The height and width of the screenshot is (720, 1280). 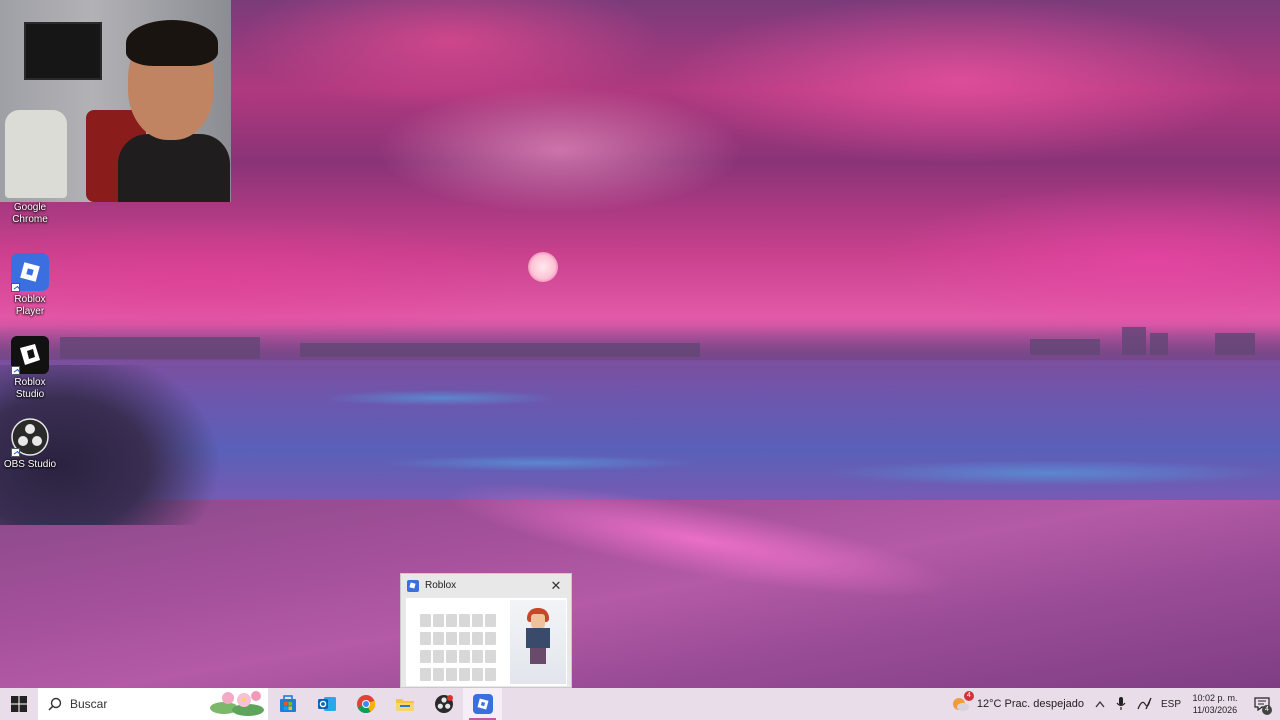 I want to click on microphone-button, so click(x=1121, y=704).